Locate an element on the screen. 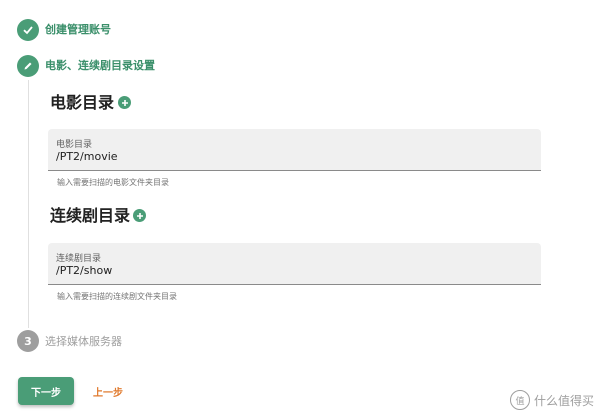  add-tv-dir-icon is located at coordinates (139, 215).